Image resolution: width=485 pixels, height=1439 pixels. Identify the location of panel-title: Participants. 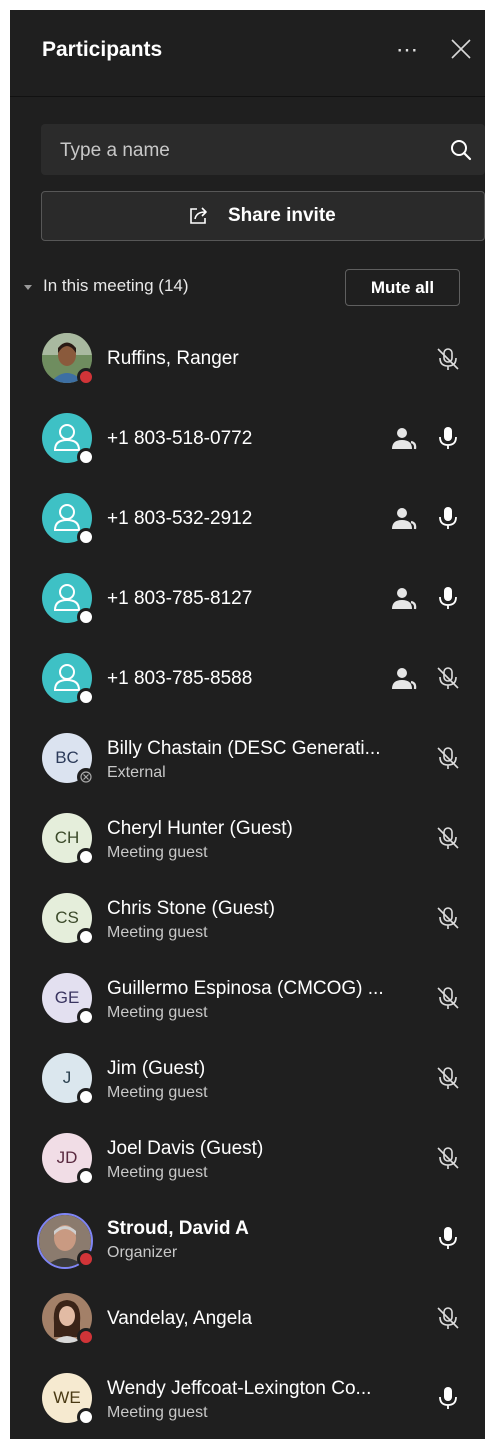
(102, 49).